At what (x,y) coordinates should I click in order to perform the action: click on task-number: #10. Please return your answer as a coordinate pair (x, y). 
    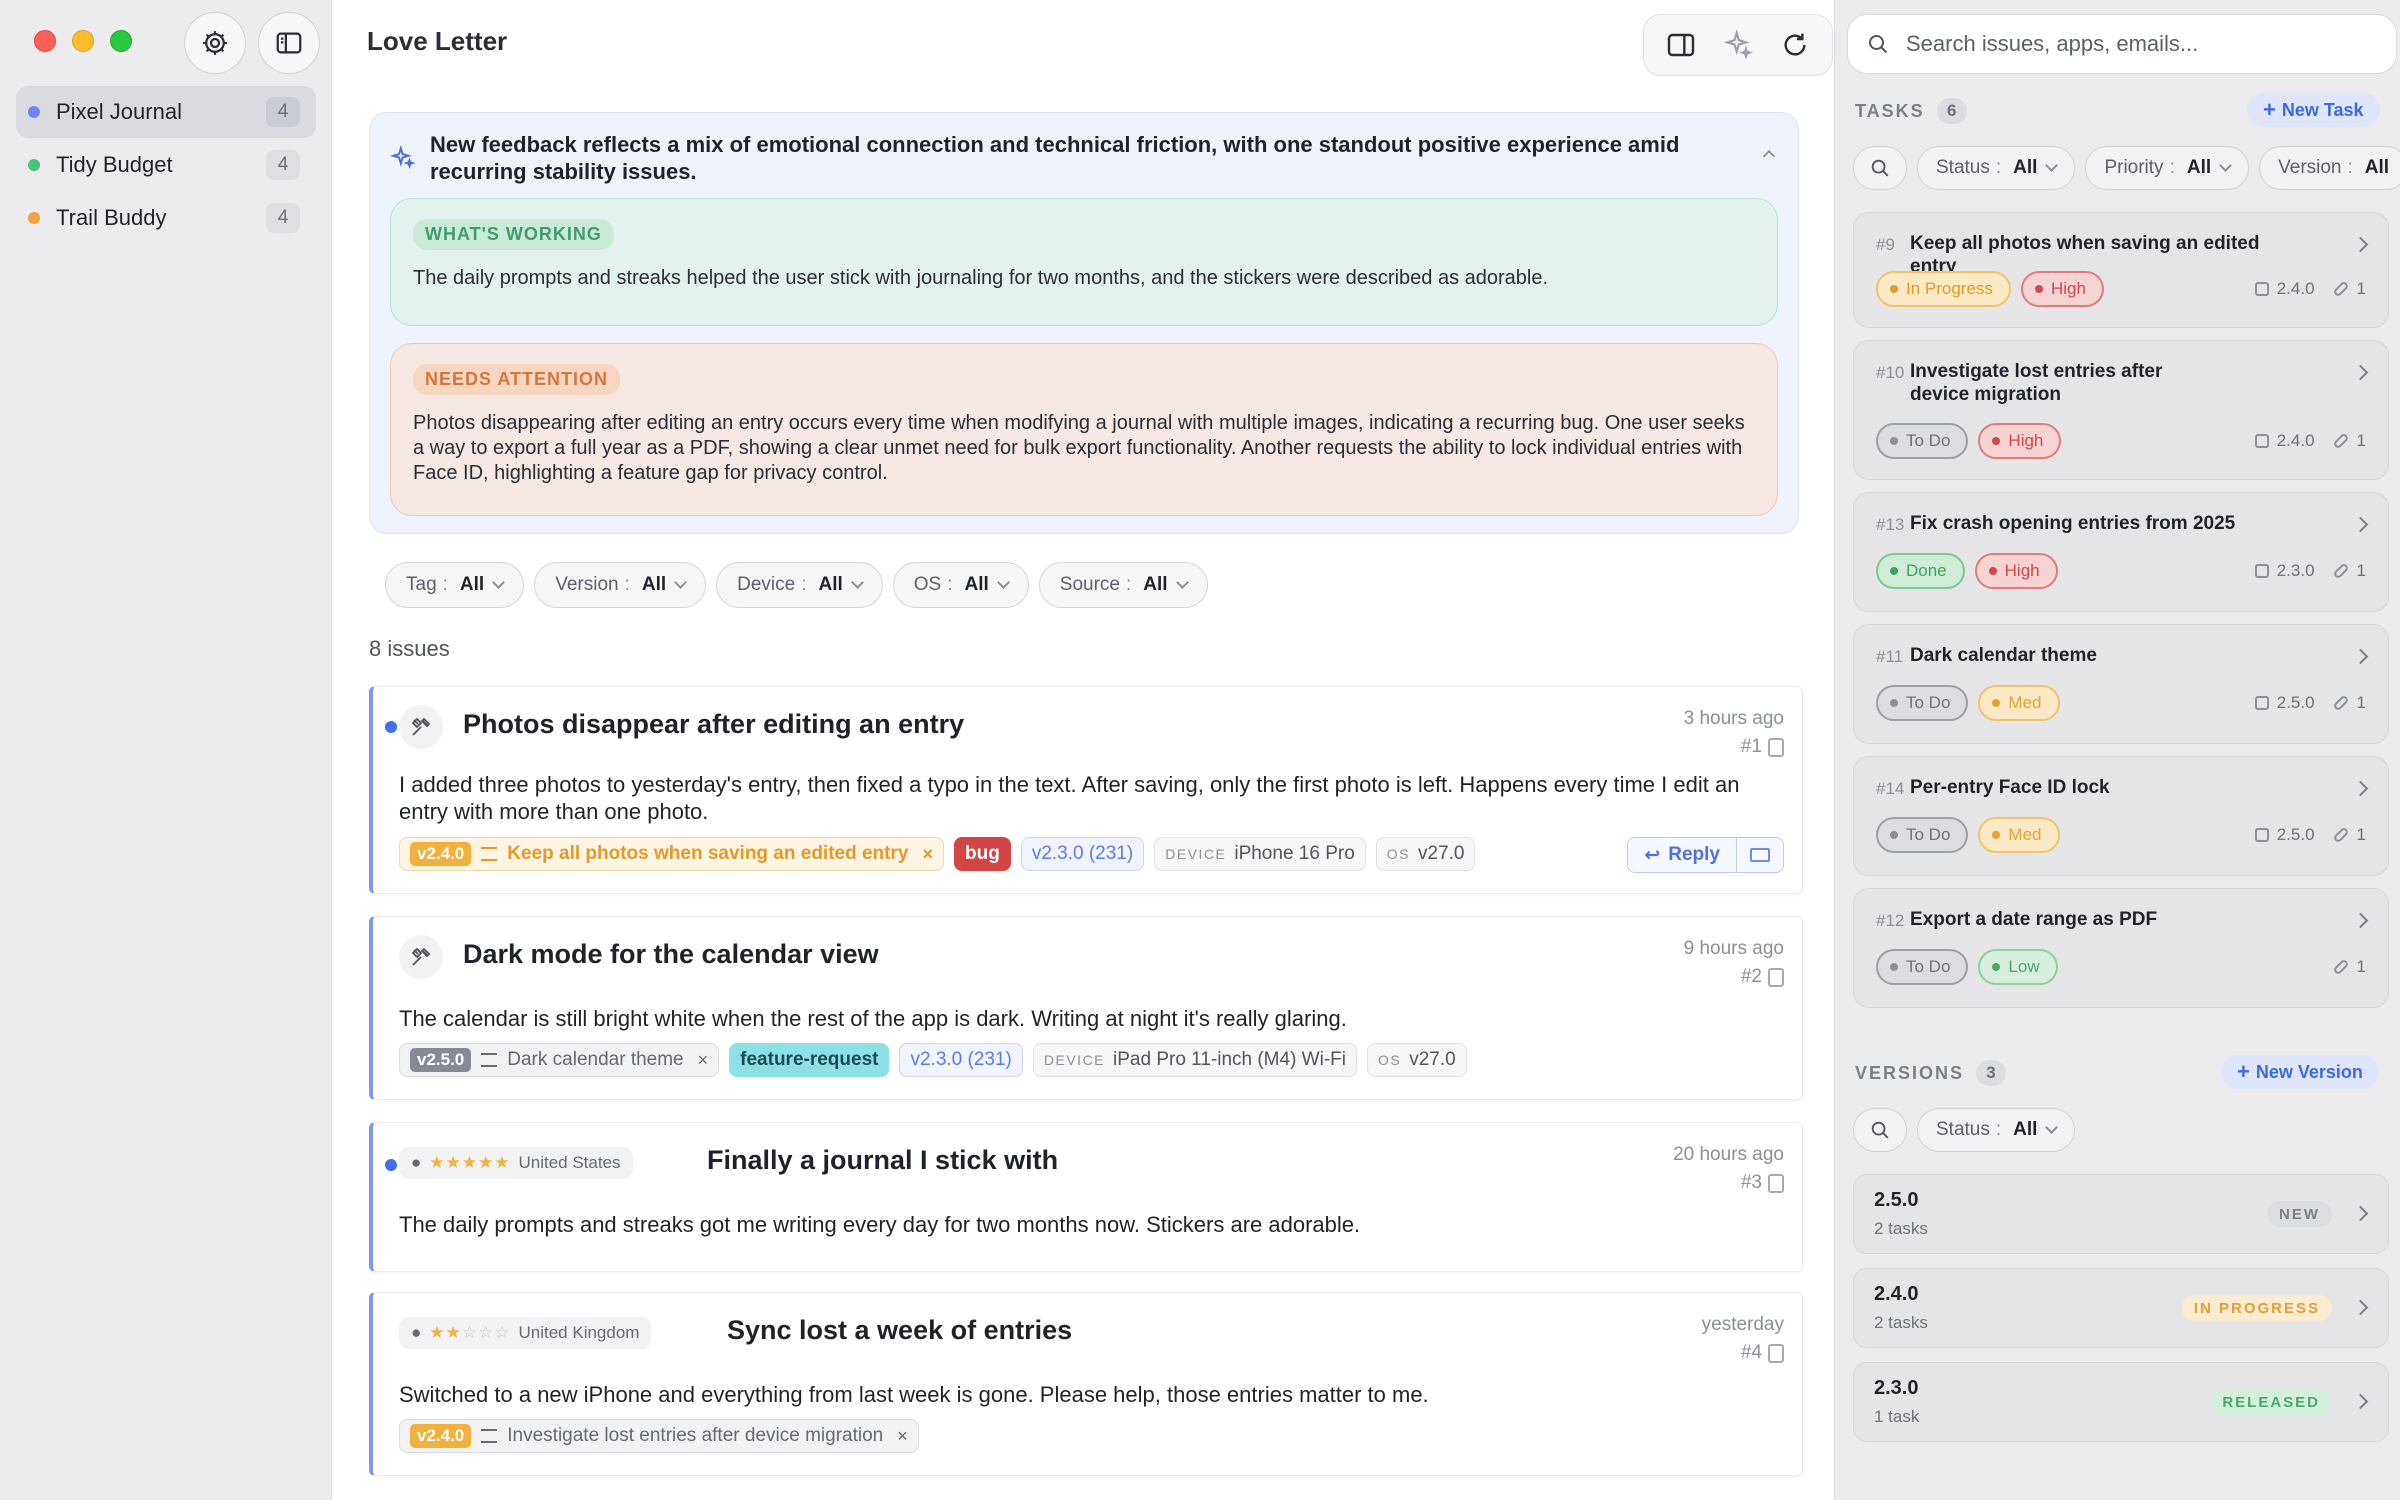
    Looking at the image, I should click on (1890, 372).